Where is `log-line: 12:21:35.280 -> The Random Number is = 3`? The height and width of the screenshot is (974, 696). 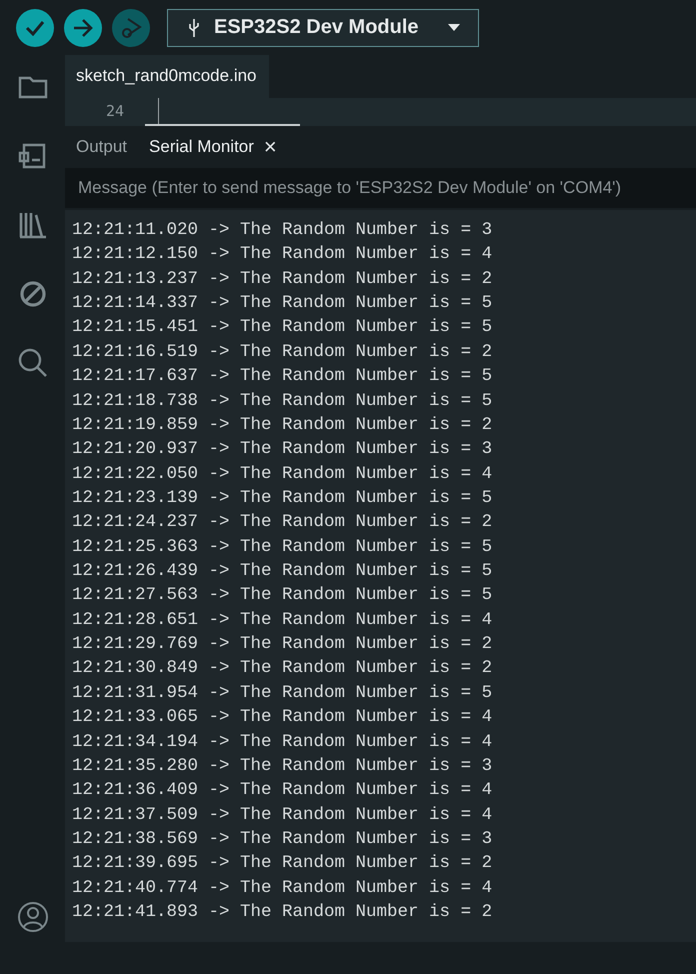 log-line: 12:21:35.280 -> The Random Number is = 3 is located at coordinates (283, 766).